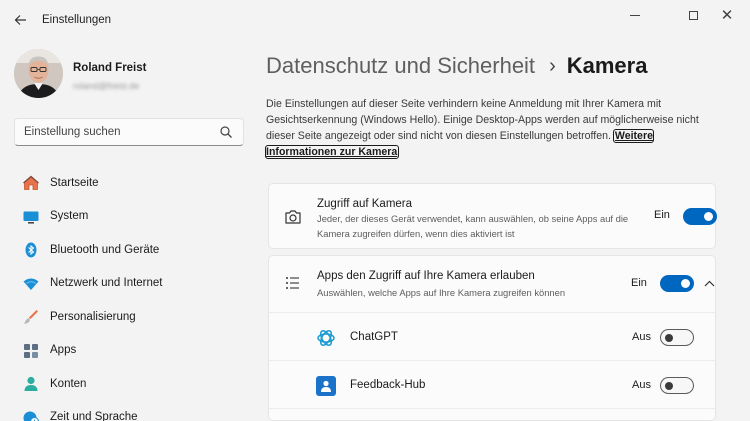 This screenshot has height=421, width=750. Describe the element at coordinates (77, 20) in the screenshot. I see `app-title: Einstellungen` at that location.